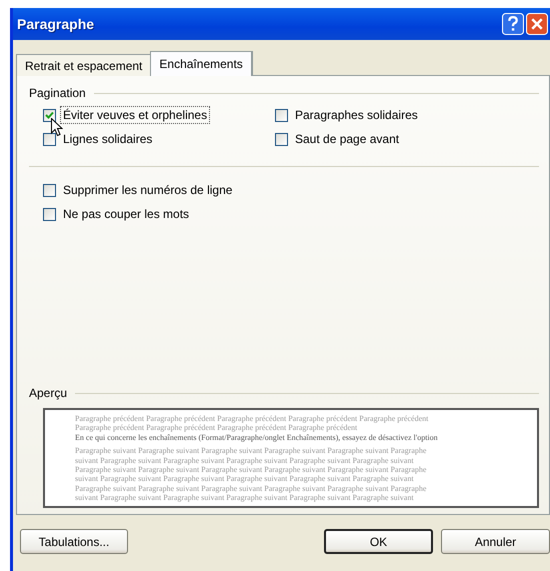  What do you see at coordinates (55, 24) in the screenshot?
I see `window-title: Paragraphe` at bounding box center [55, 24].